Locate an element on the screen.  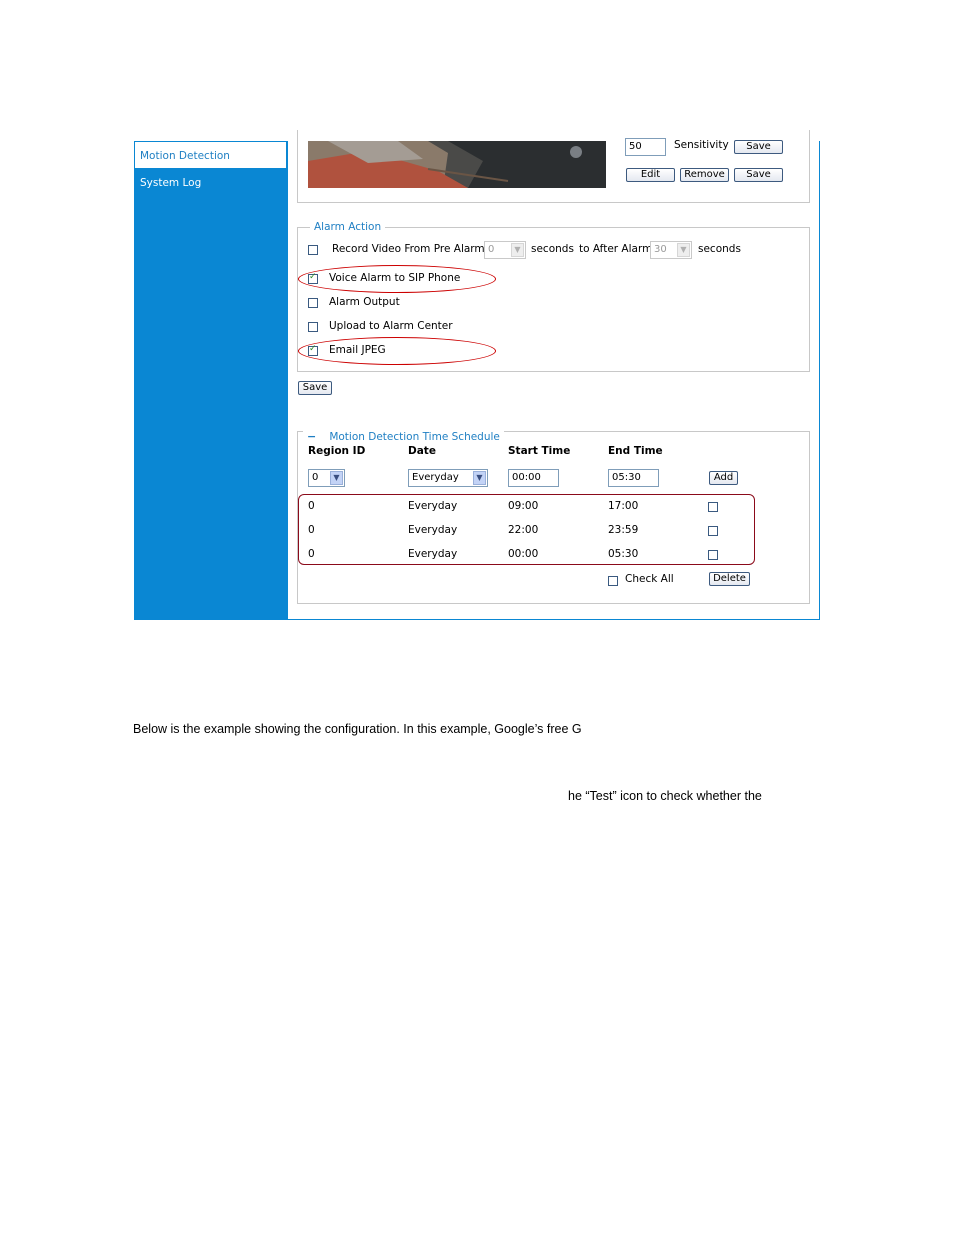
upload-alarm-center-checkbox is located at coordinates (313, 327).